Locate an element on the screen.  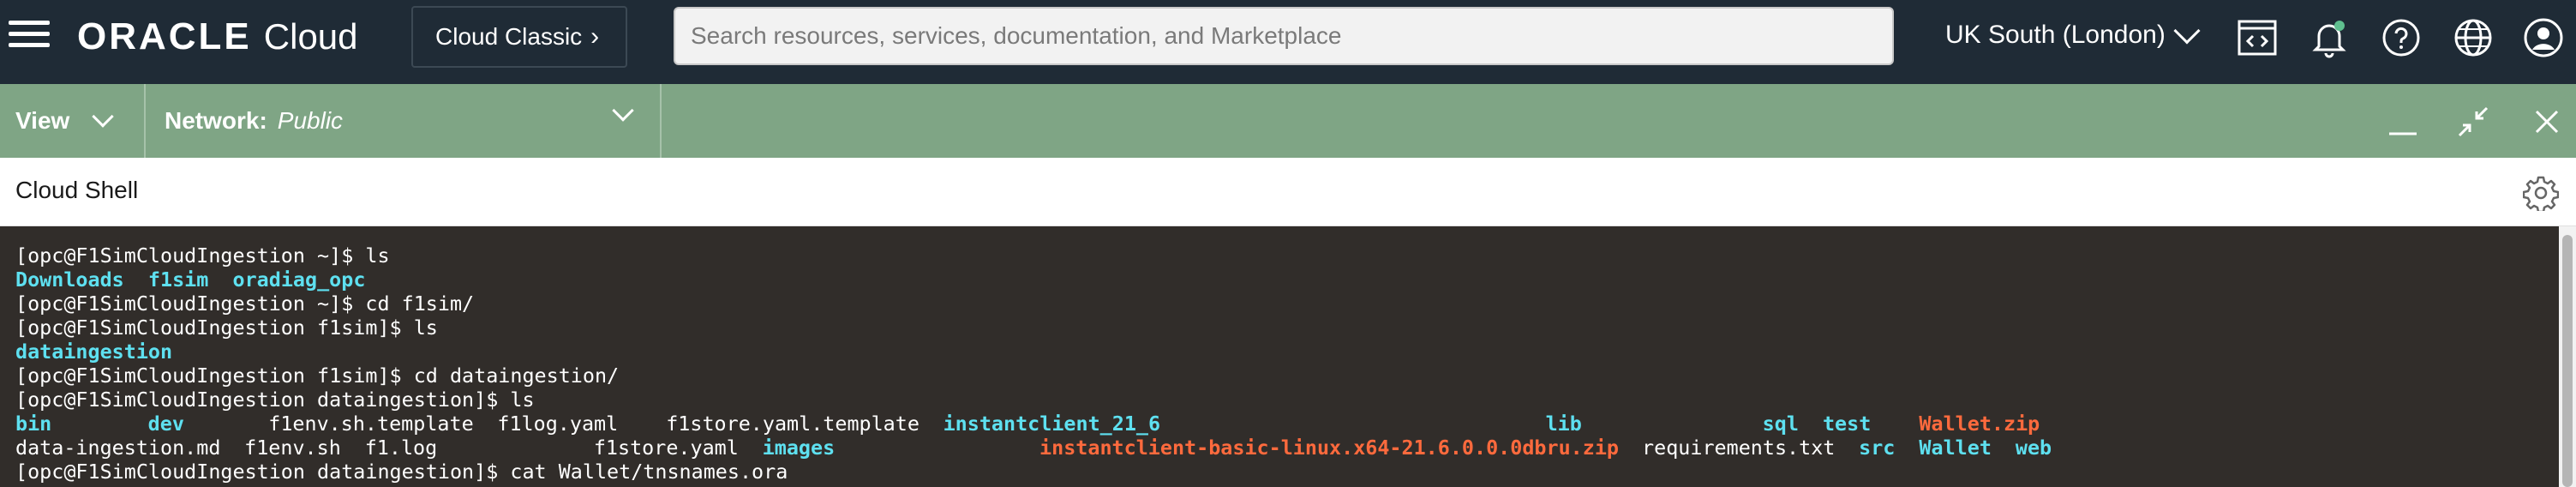
view-label: View is located at coordinates (42, 120).